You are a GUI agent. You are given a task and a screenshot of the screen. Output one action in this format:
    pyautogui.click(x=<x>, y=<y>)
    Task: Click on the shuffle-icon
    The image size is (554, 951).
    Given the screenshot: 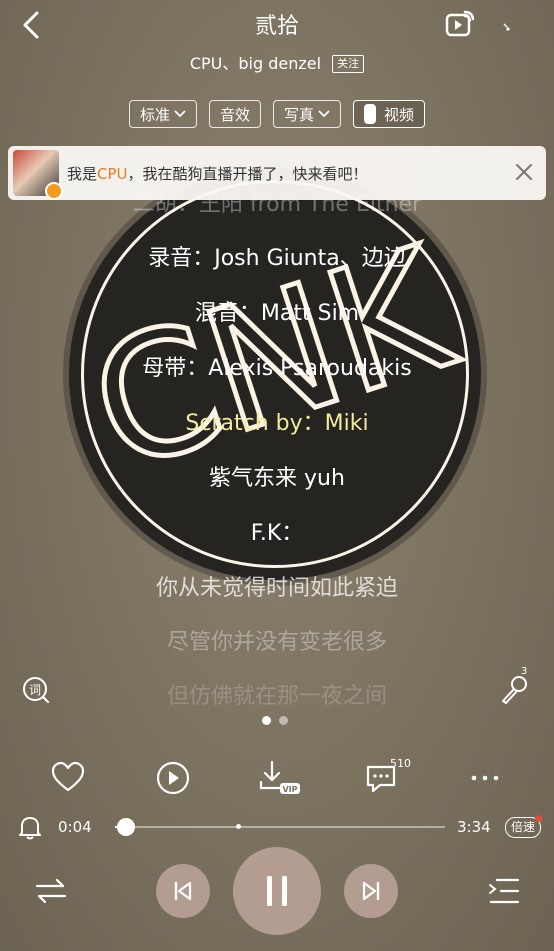 What is the action you would take?
    pyautogui.click(x=51, y=891)
    